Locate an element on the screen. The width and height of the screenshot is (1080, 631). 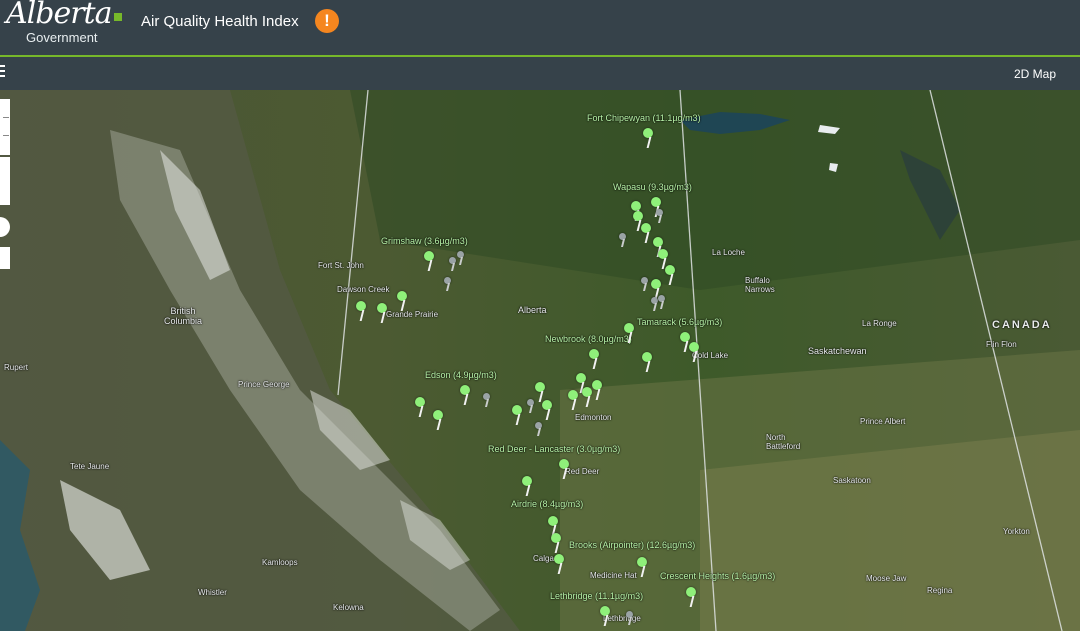
map-label-city: Rupert is located at coordinates (16, 367).